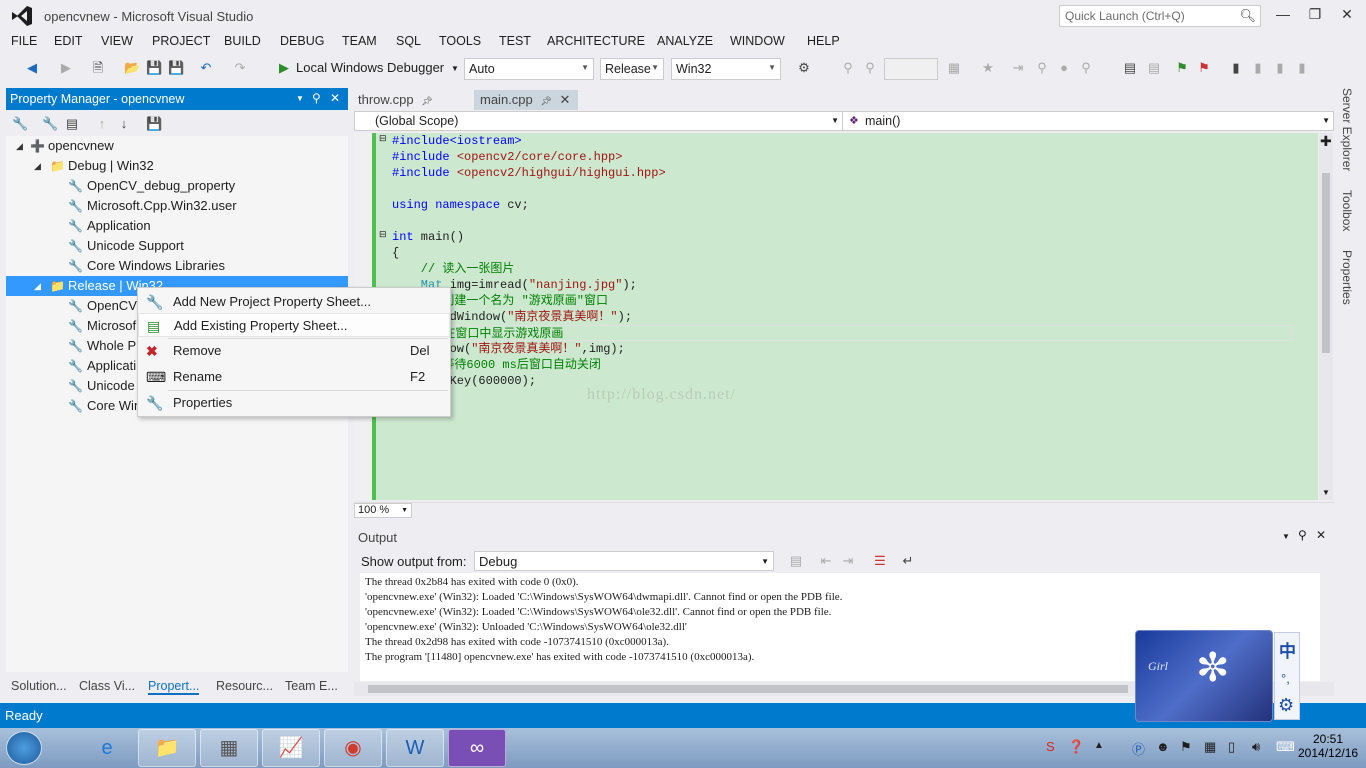 This screenshot has width=1366, height=768. I want to click on menu-properties: 🔧 Properties, so click(294, 403).